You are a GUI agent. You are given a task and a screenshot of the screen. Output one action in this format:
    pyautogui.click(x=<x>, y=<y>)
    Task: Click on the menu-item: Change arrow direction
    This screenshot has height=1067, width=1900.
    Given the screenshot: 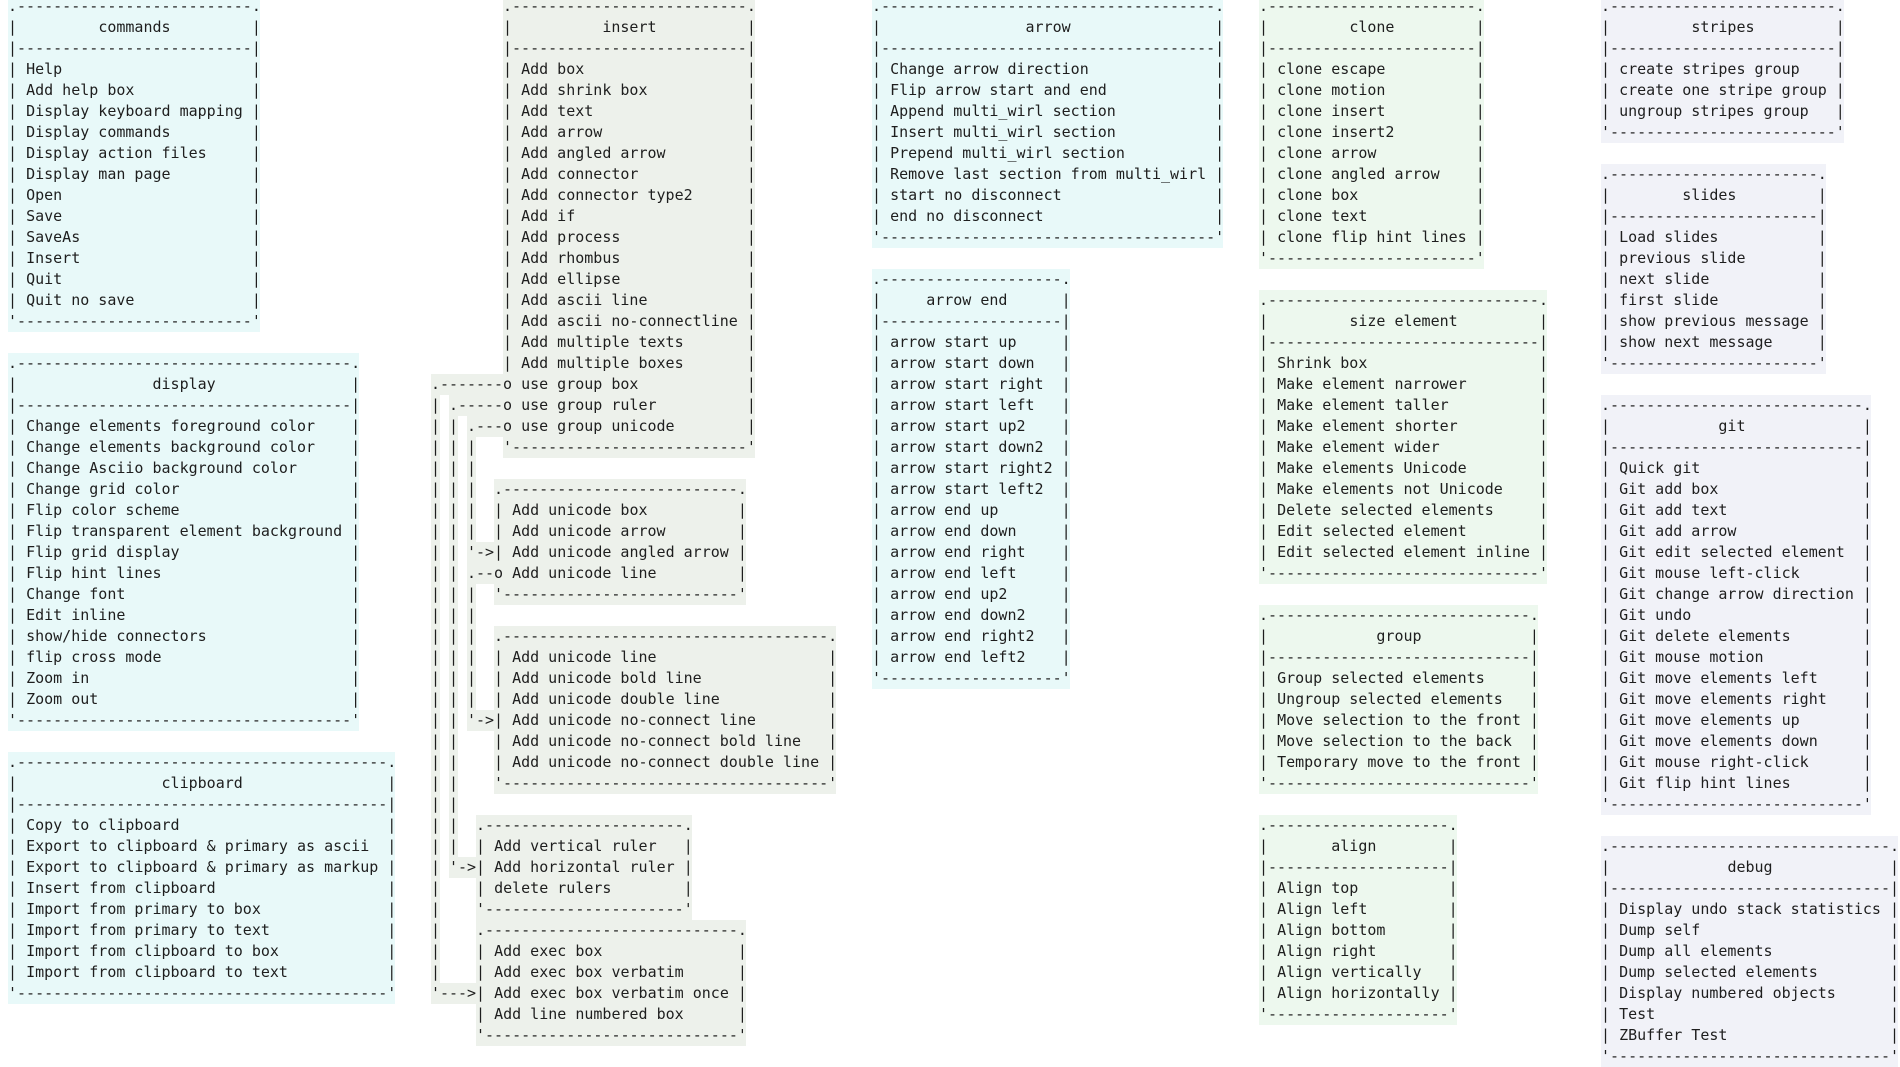 What is the action you would take?
    pyautogui.click(x=989, y=69)
    